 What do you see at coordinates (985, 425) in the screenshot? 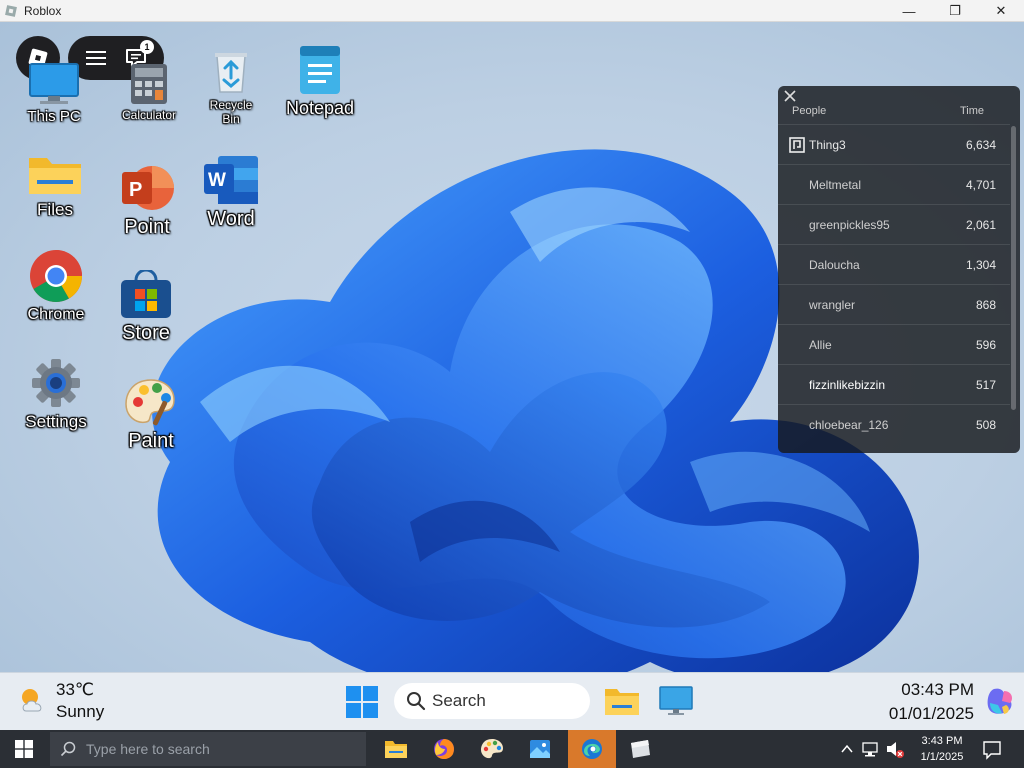
I see `player-time: 508` at bounding box center [985, 425].